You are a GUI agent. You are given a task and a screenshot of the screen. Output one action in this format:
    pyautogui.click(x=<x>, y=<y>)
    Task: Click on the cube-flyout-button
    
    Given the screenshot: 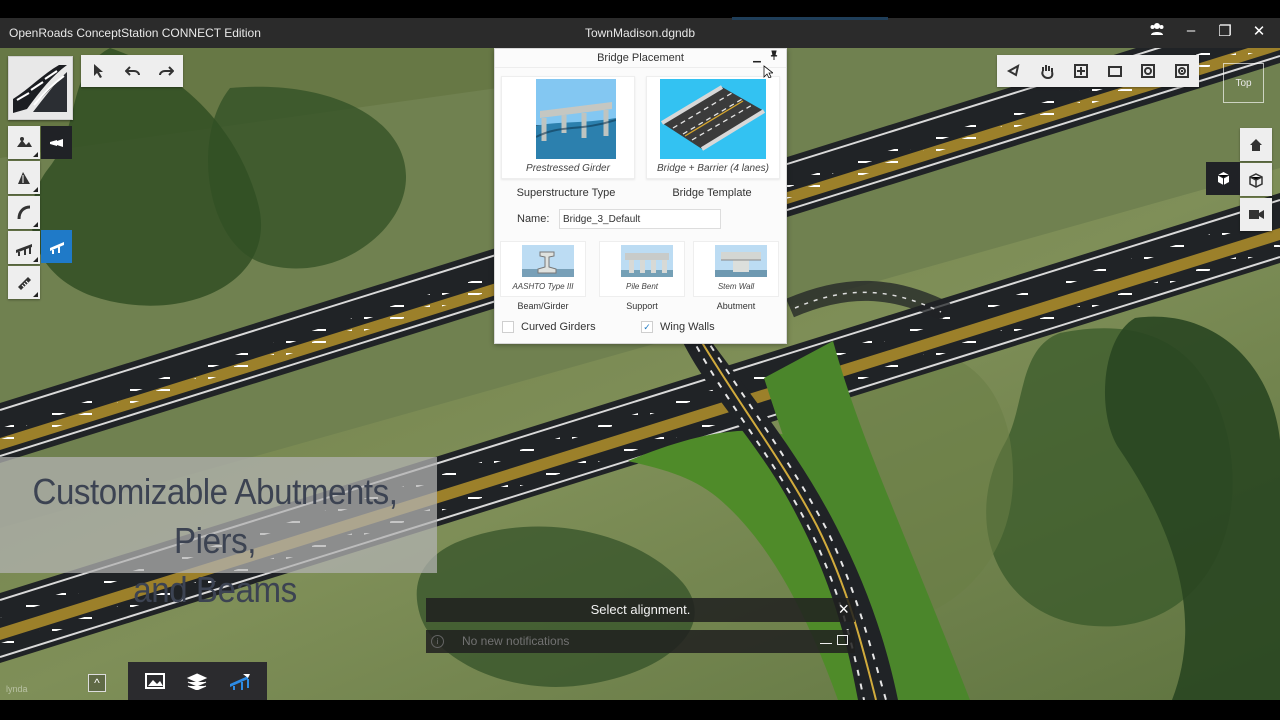 What is the action you would take?
    pyautogui.click(x=1223, y=178)
    